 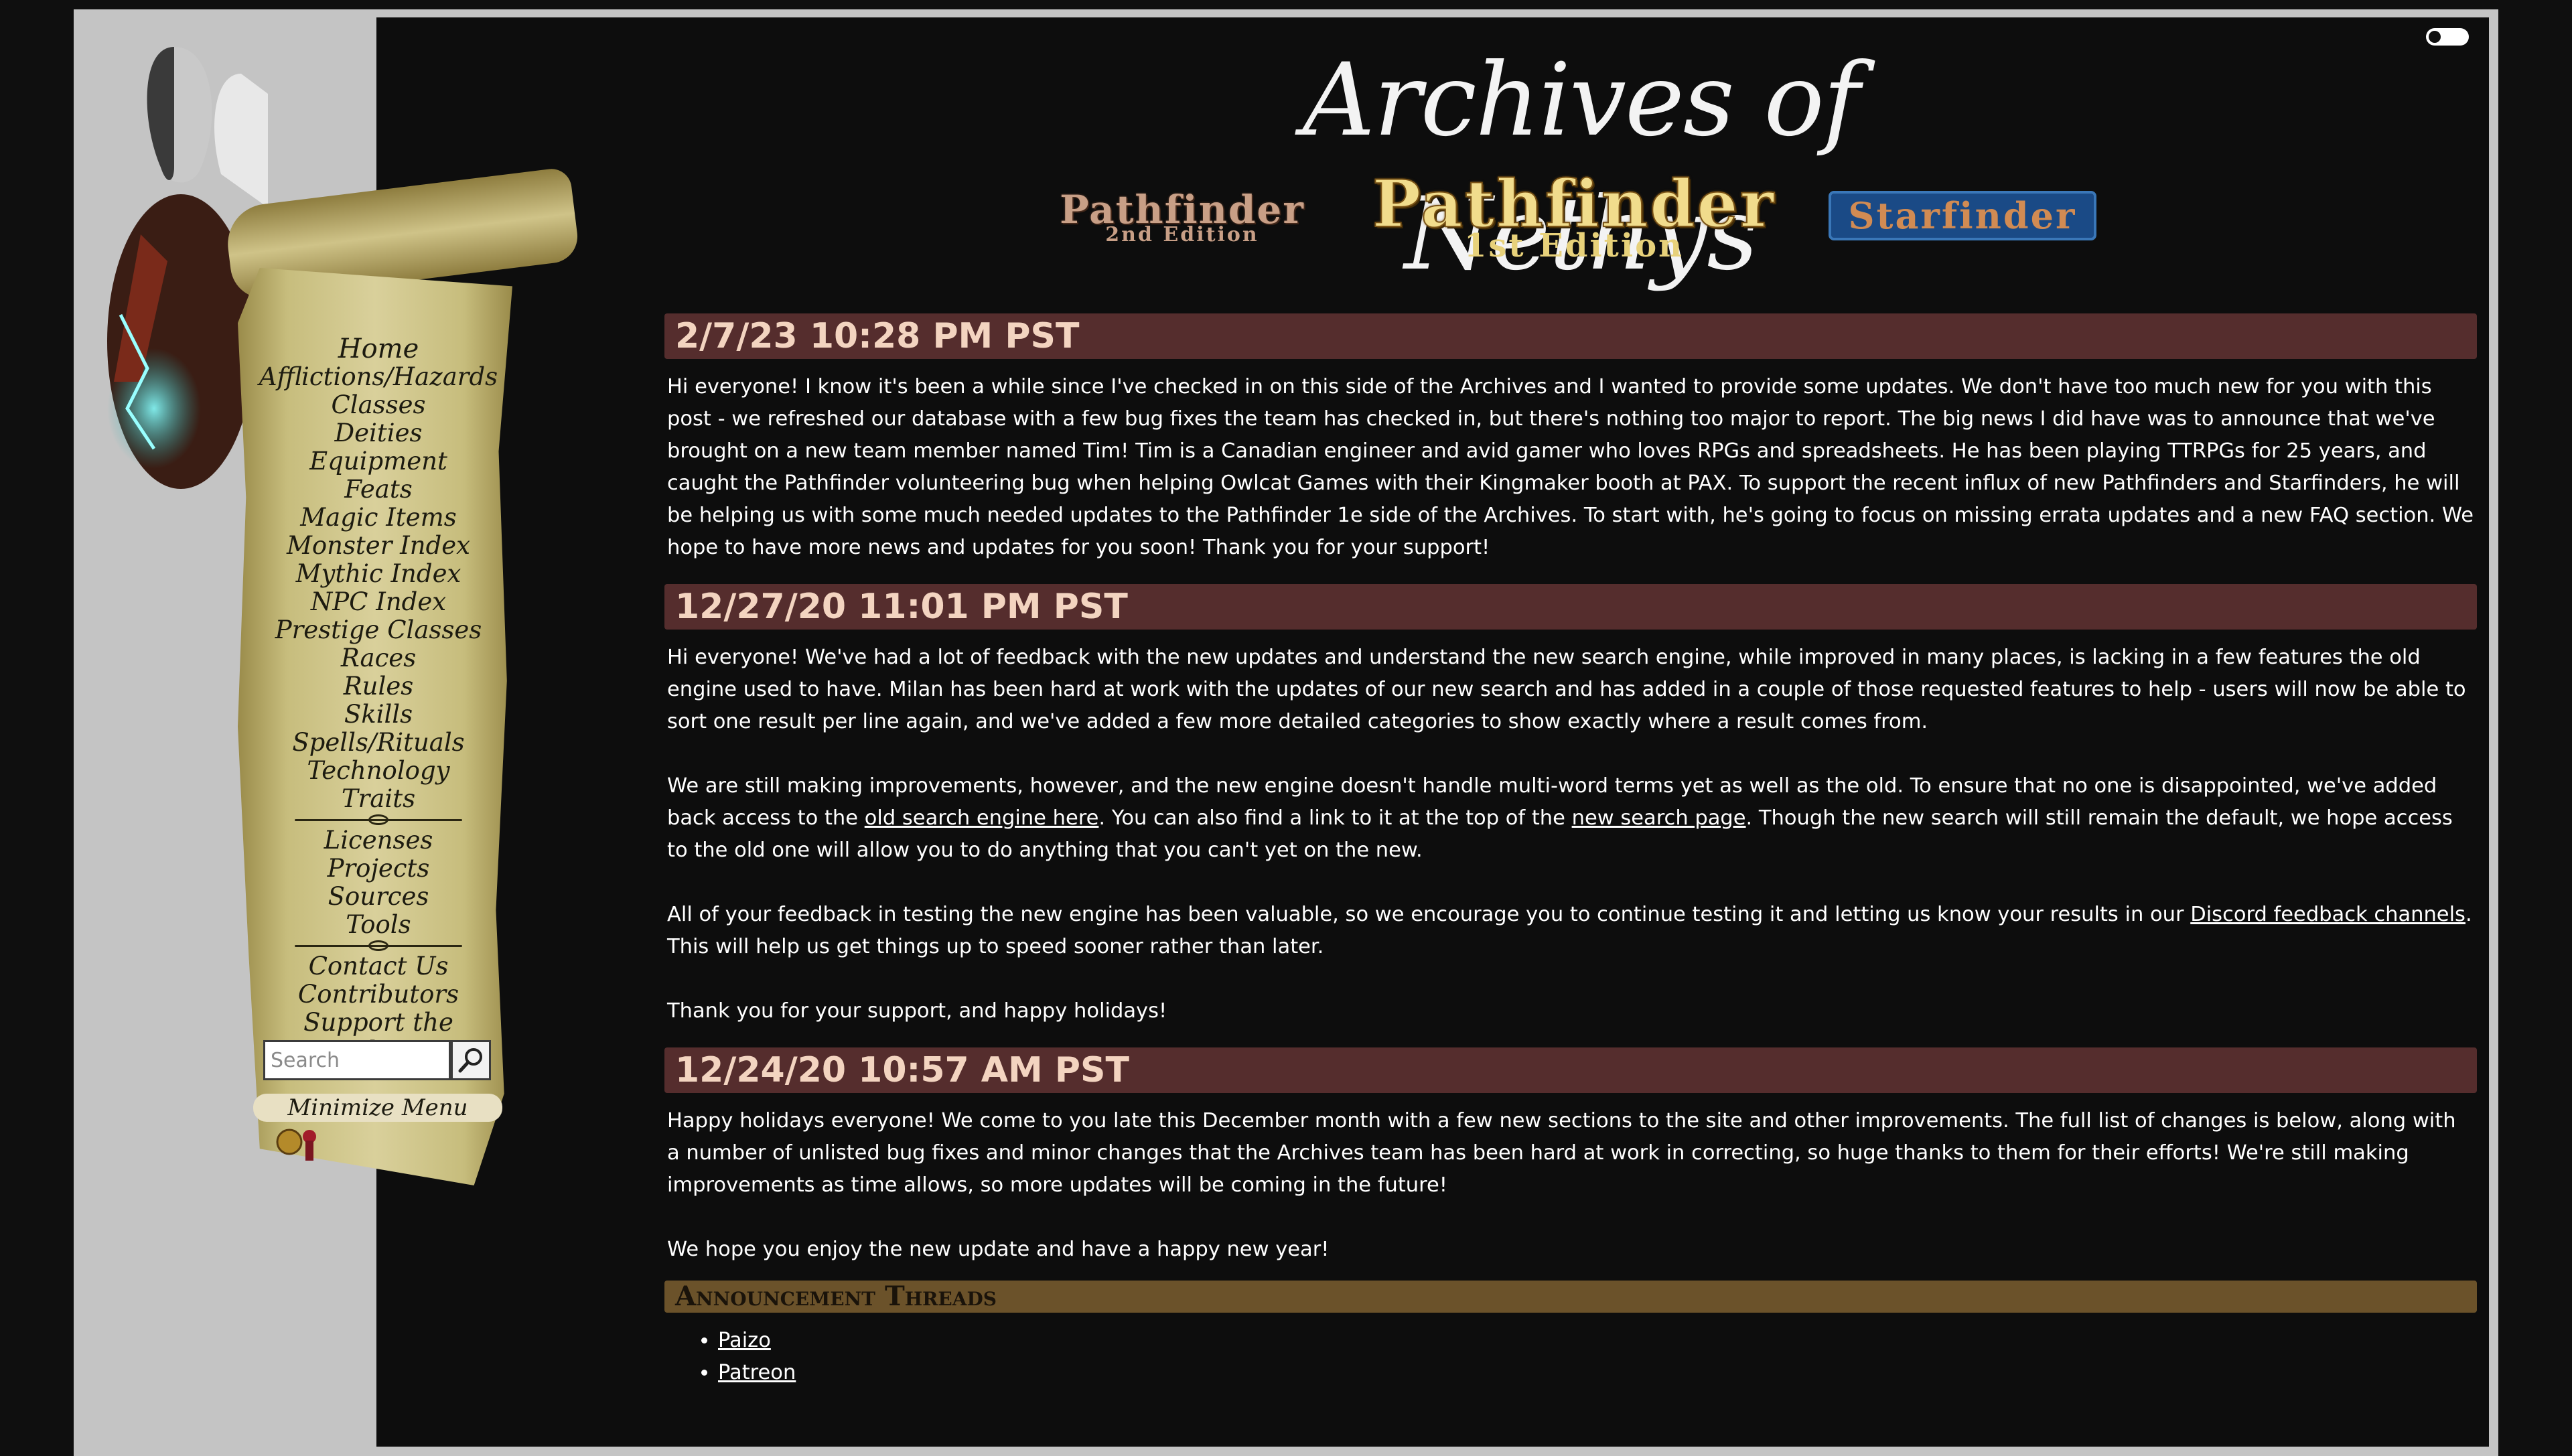 I want to click on post-date-heading: 12/27/20 11:01 PM PST, so click(x=1570, y=607).